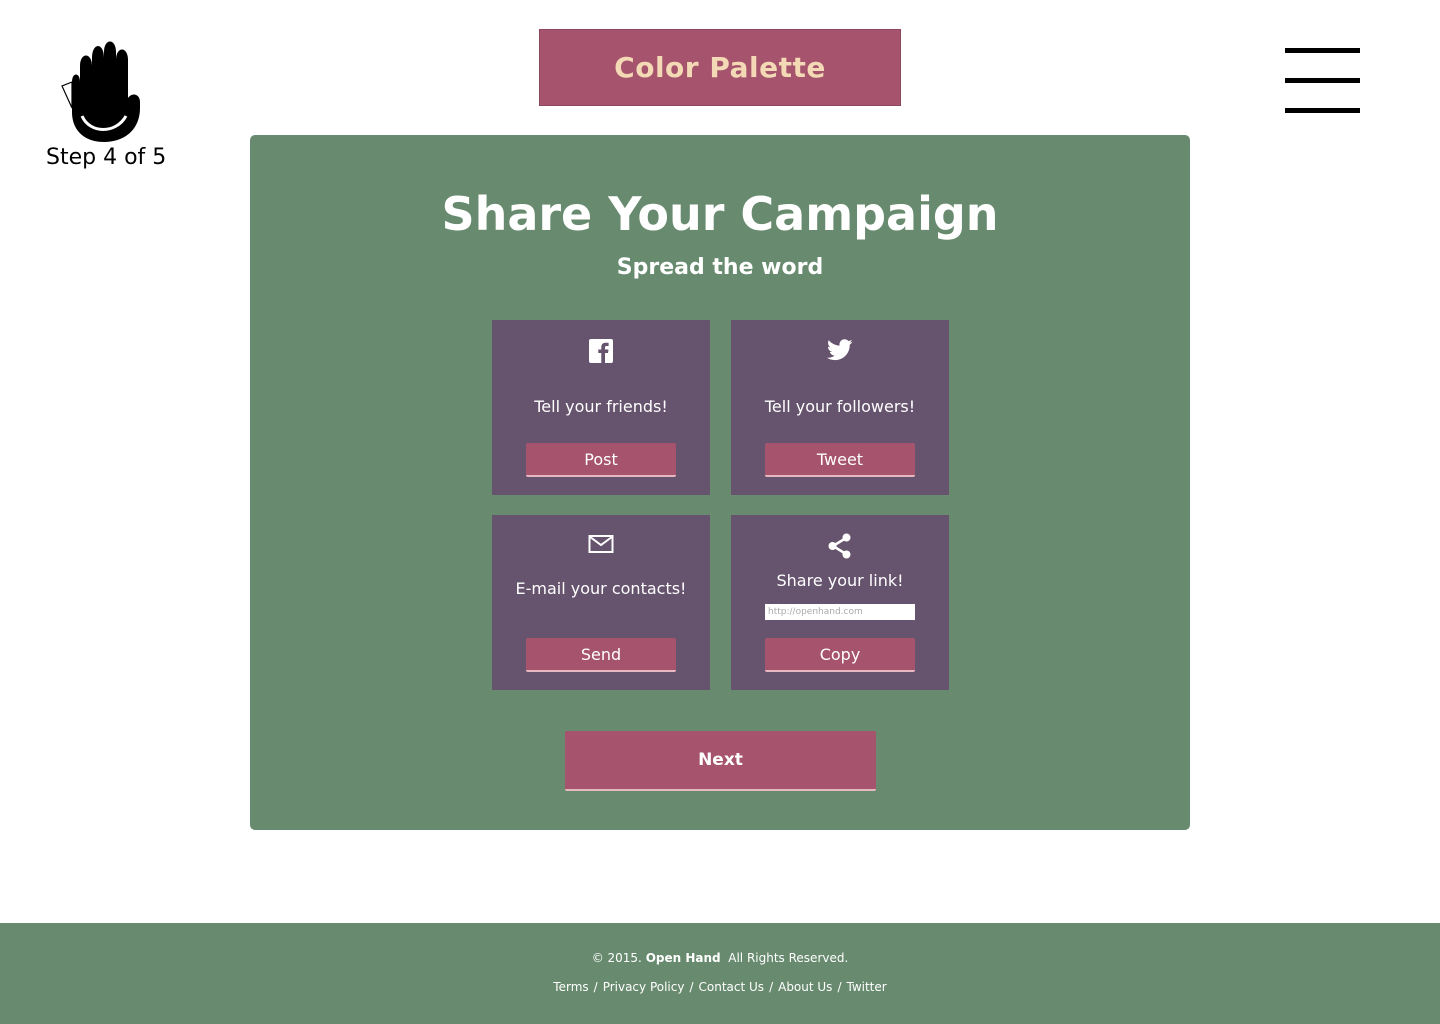 The width and height of the screenshot is (1440, 1024). I want to click on color-palette-badge: Color Palette, so click(720, 67).